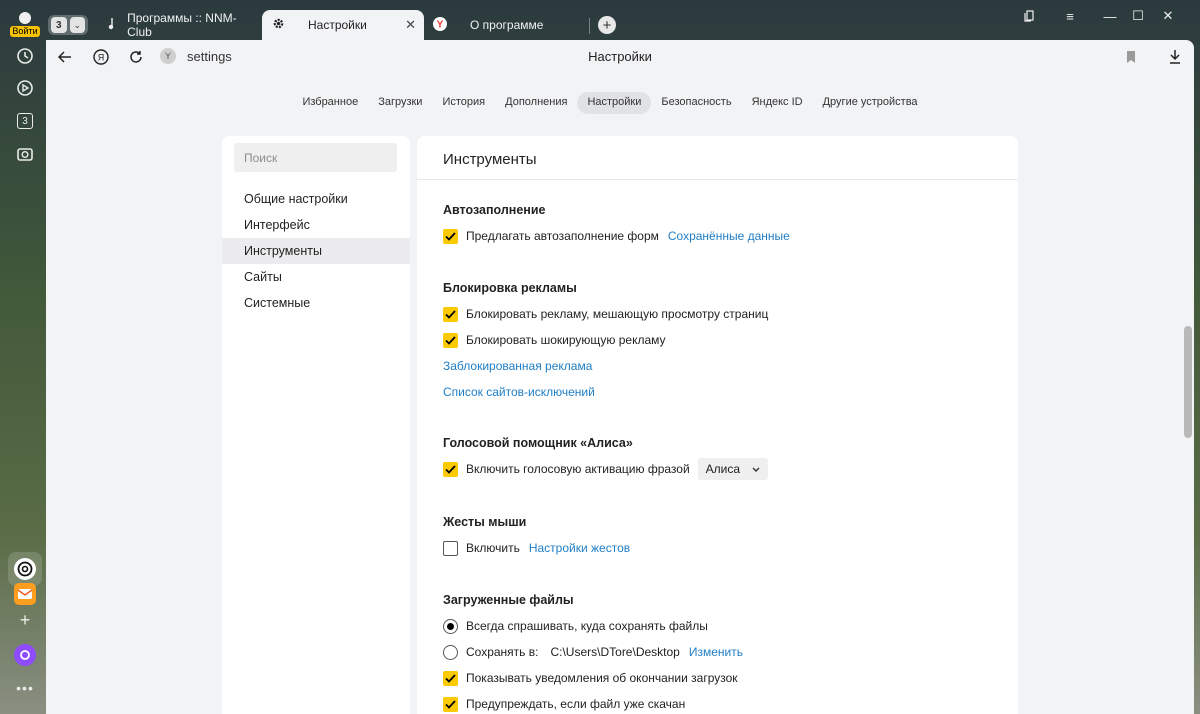 The image size is (1200, 714). Describe the element at coordinates (587, 626) in the screenshot. I see `always-ask-label: Всегда спрашивать, куда сохранять файлы` at that location.